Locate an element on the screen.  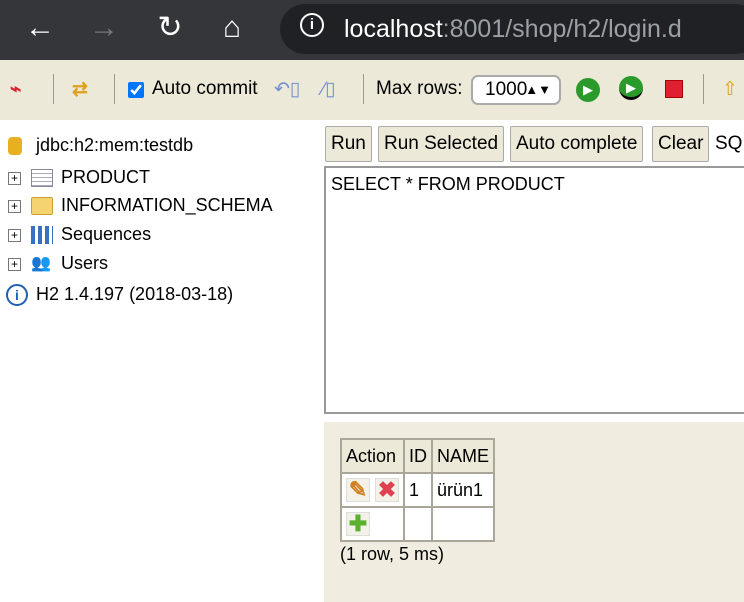
tree-item-sequences: + Sequences is located at coordinates (79, 234).